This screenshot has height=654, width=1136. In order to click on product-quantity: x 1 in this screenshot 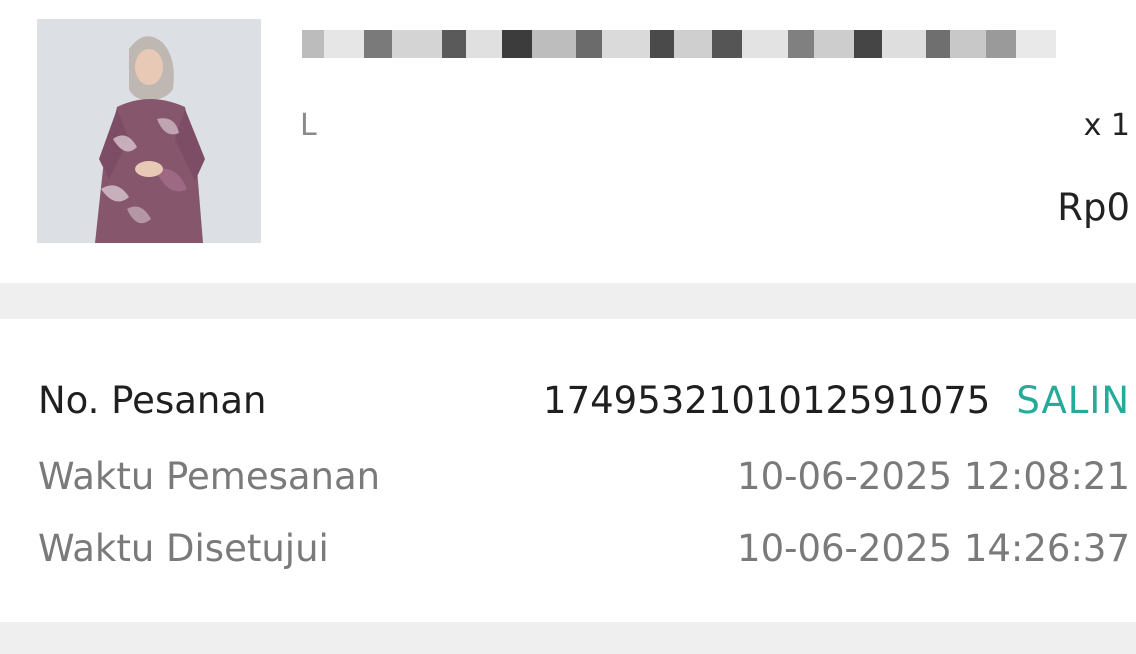, I will do `click(1106, 125)`.